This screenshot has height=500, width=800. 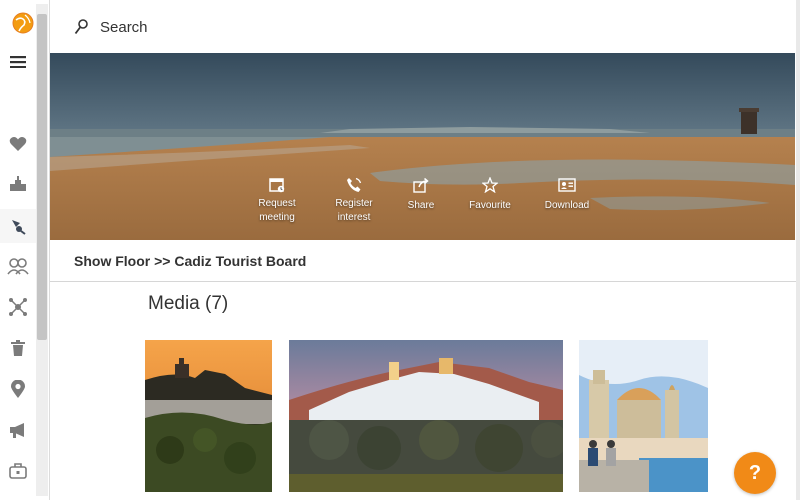 What do you see at coordinates (354, 217) in the screenshot?
I see `register-interest-line2: interest` at bounding box center [354, 217].